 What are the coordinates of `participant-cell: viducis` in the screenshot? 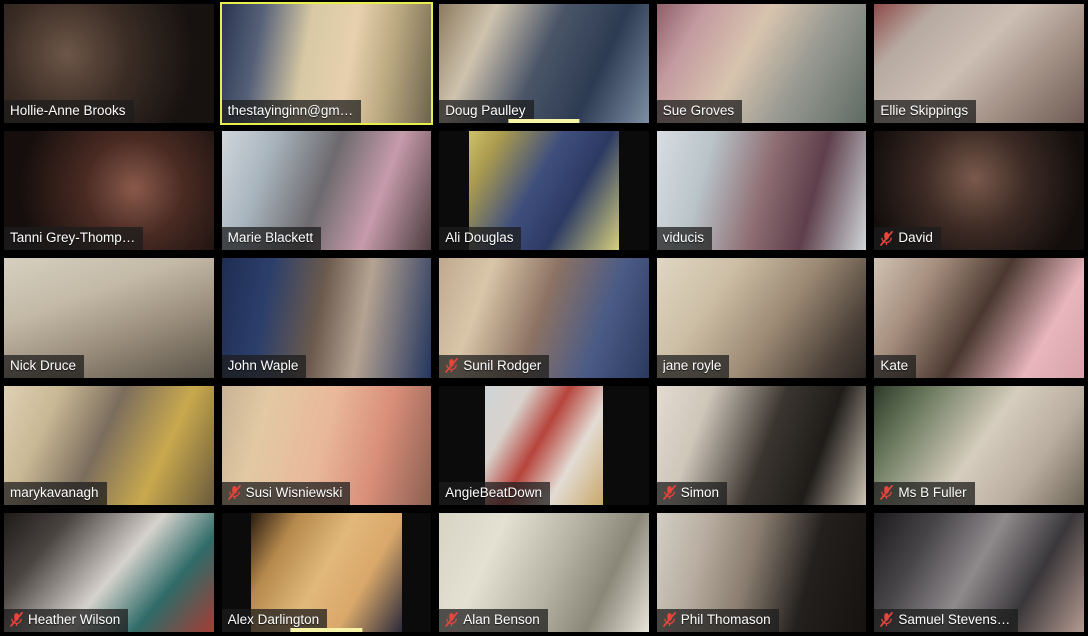 It's located at (761, 191).